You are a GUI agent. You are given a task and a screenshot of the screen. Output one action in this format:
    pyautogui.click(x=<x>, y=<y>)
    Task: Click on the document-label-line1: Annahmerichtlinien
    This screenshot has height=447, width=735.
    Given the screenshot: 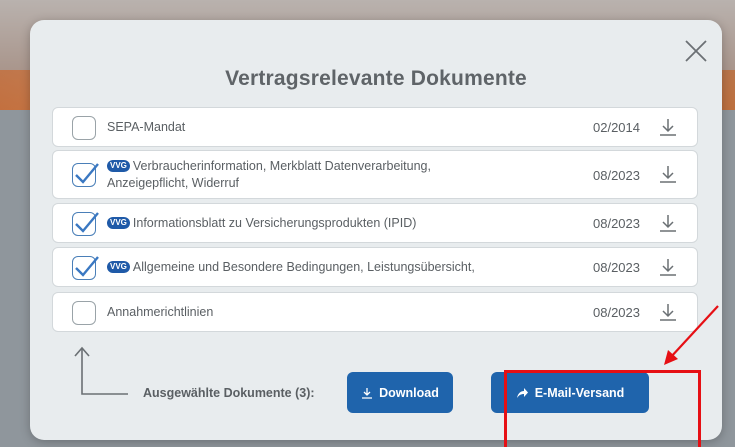 What is the action you would take?
    pyautogui.click(x=160, y=312)
    